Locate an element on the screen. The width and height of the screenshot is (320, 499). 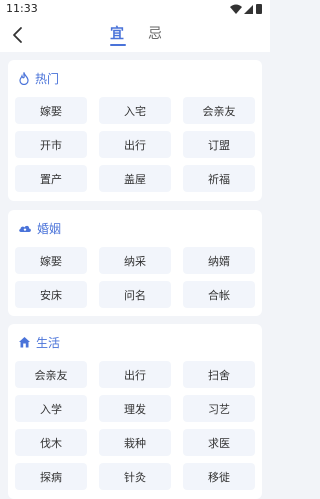
section-title: 生活 is located at coordinates (39, 342).